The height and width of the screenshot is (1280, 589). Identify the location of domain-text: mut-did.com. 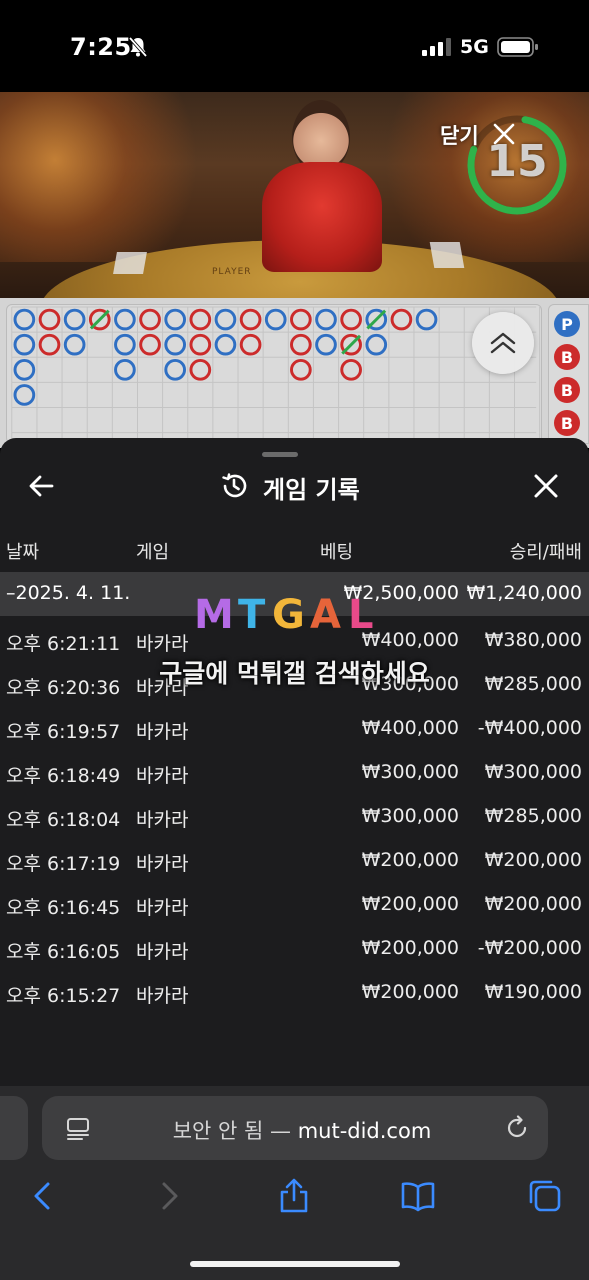
(364, 1131).